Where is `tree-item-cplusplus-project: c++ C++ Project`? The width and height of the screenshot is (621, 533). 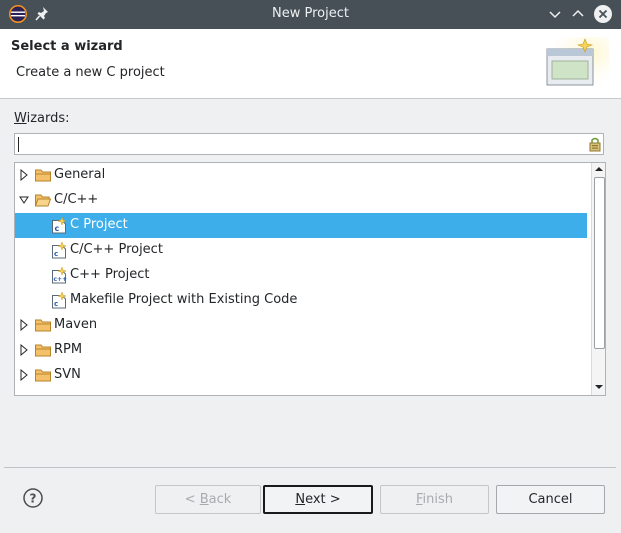 tree-item-cplusplus-project: c++ C++ Project is located at coordinates (301, 275).